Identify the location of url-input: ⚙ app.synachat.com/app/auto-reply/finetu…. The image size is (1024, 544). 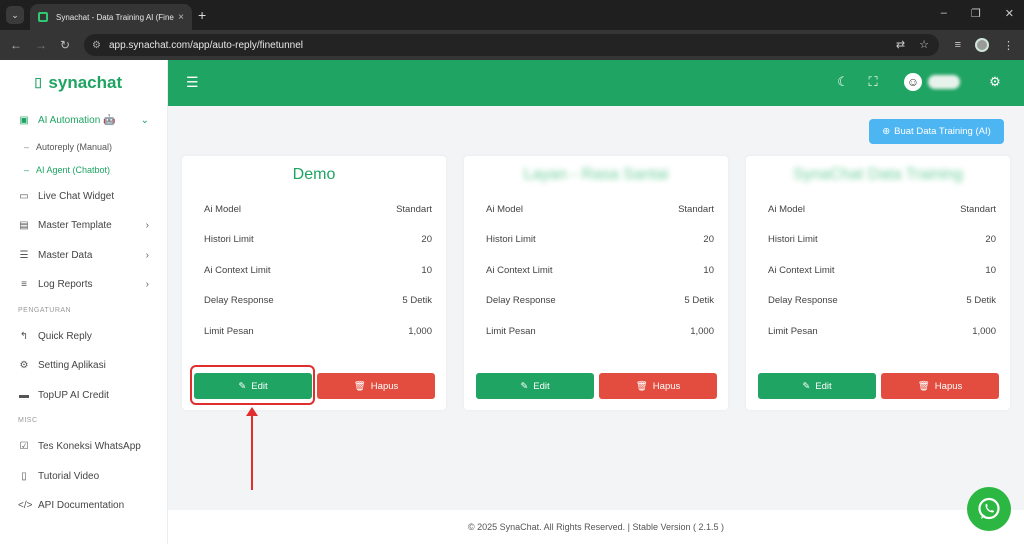
(511, 45).